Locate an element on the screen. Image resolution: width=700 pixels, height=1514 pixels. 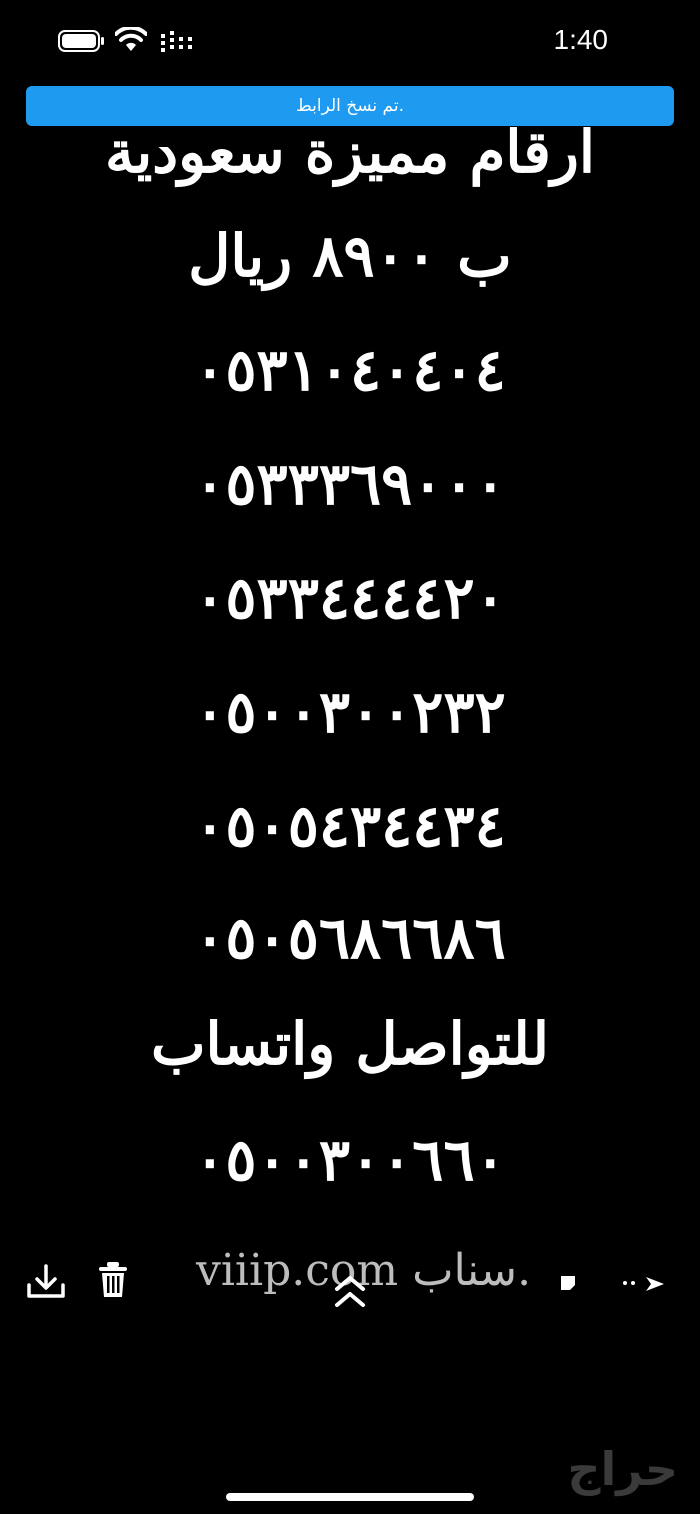
battery-icon is located at coordinates (81, 41).